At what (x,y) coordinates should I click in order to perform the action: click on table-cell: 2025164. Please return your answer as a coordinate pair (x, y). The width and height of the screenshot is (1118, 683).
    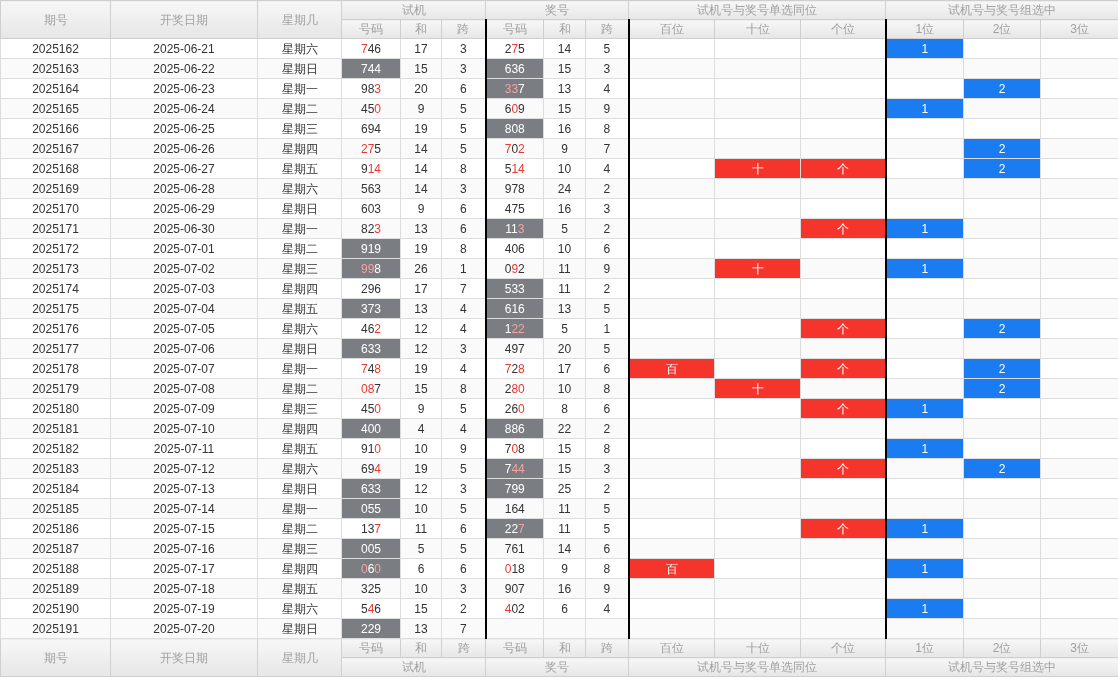
    Looking at the image, I should click on (55, 88).